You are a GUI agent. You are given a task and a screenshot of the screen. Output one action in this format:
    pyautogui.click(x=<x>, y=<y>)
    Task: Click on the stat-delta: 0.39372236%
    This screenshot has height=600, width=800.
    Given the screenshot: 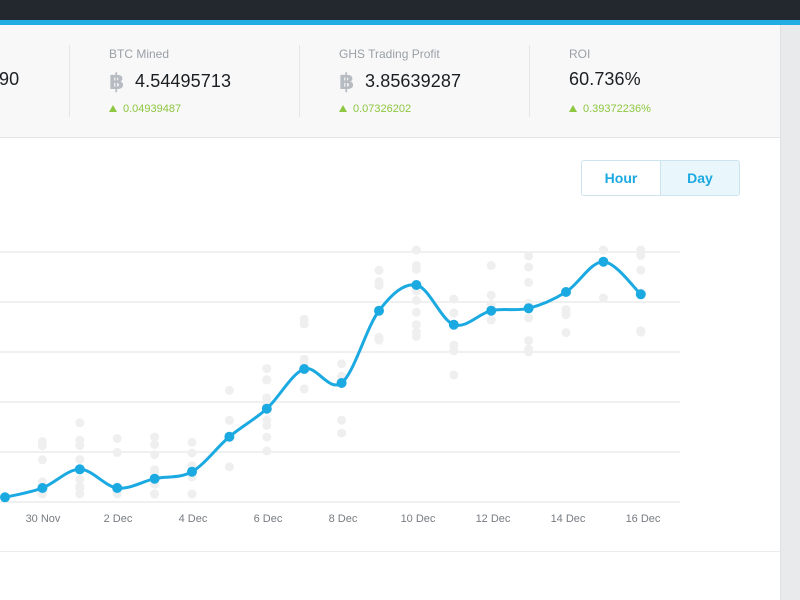 What is the action you would take?
    pyautogui.click(x=617, y=109)
    